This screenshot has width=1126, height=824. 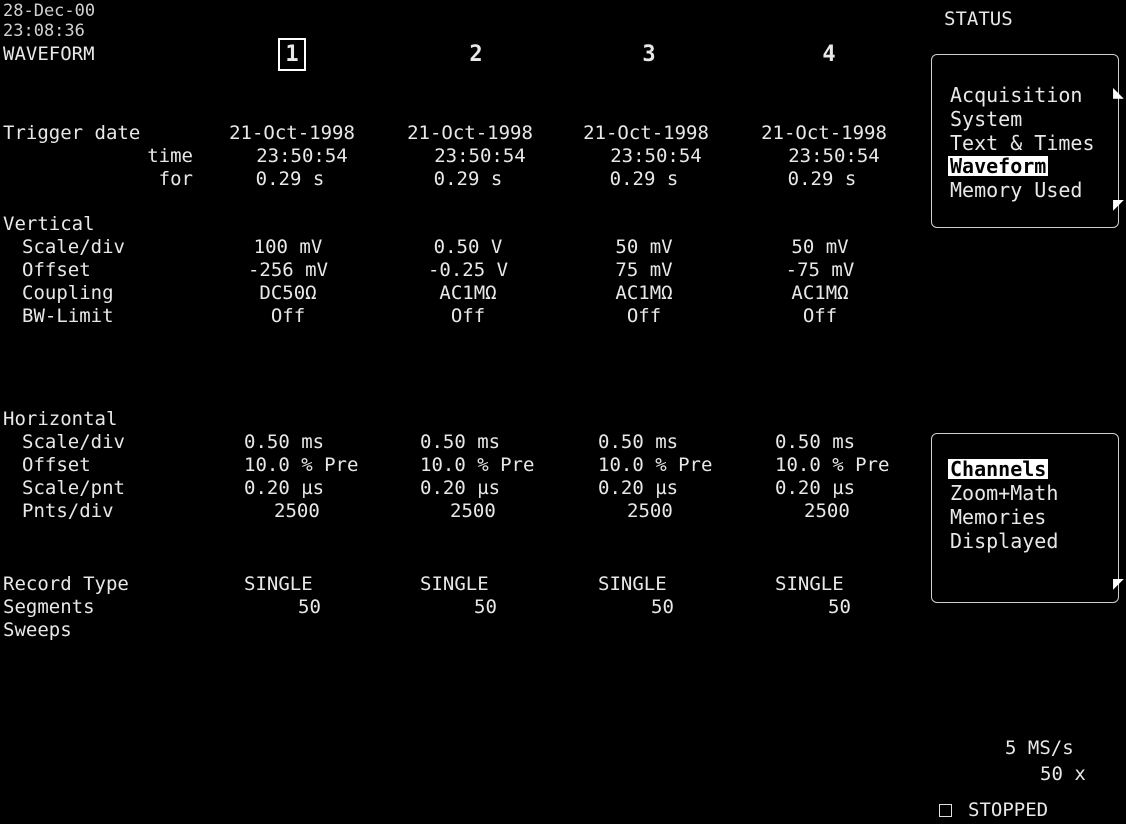 I want to click on trigger-date-label: Trigger date, so click(x=72, y=133).